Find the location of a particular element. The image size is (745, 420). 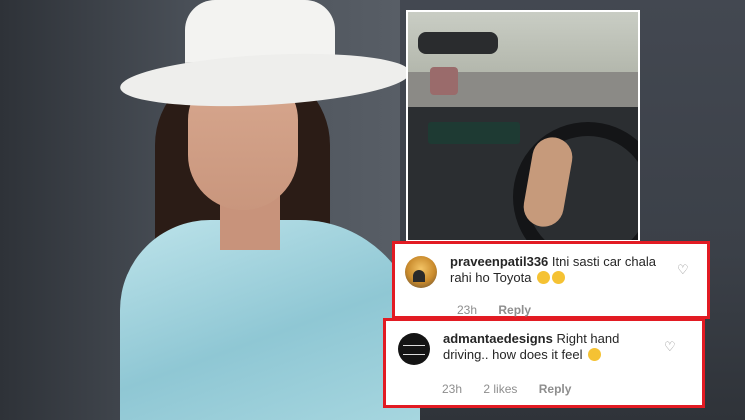

avatar-logo is located at coordinates (414, 350).